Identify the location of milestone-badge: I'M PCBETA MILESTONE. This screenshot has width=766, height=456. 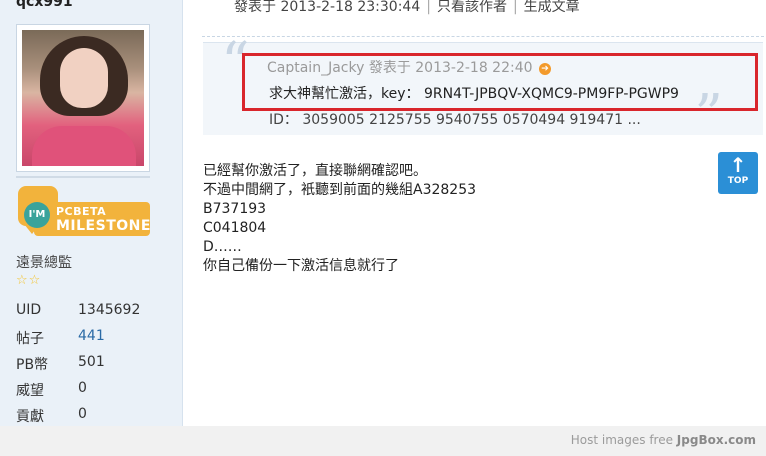
(83, 212).